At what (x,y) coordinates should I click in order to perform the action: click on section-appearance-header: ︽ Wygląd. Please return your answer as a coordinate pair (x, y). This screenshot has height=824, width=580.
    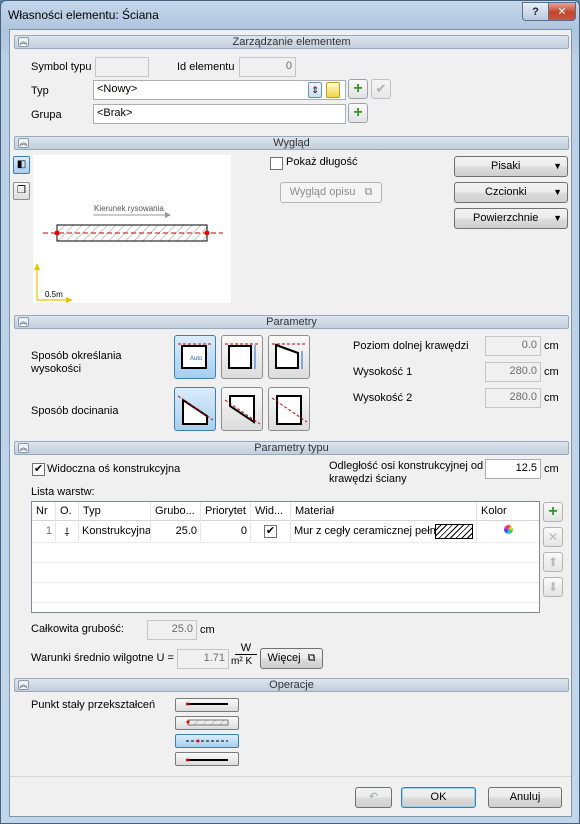
    Looking at the image, I should click on (291, 143).